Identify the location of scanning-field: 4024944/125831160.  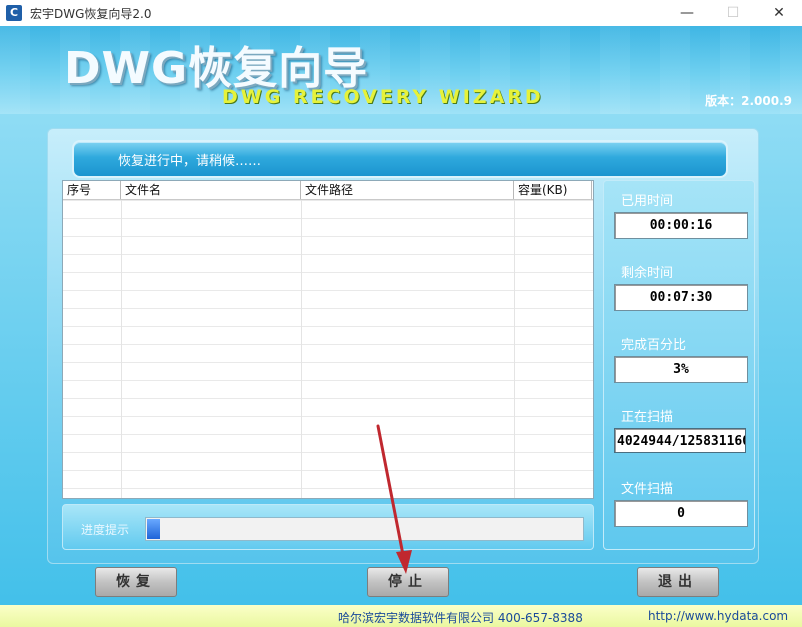
(680, 440).